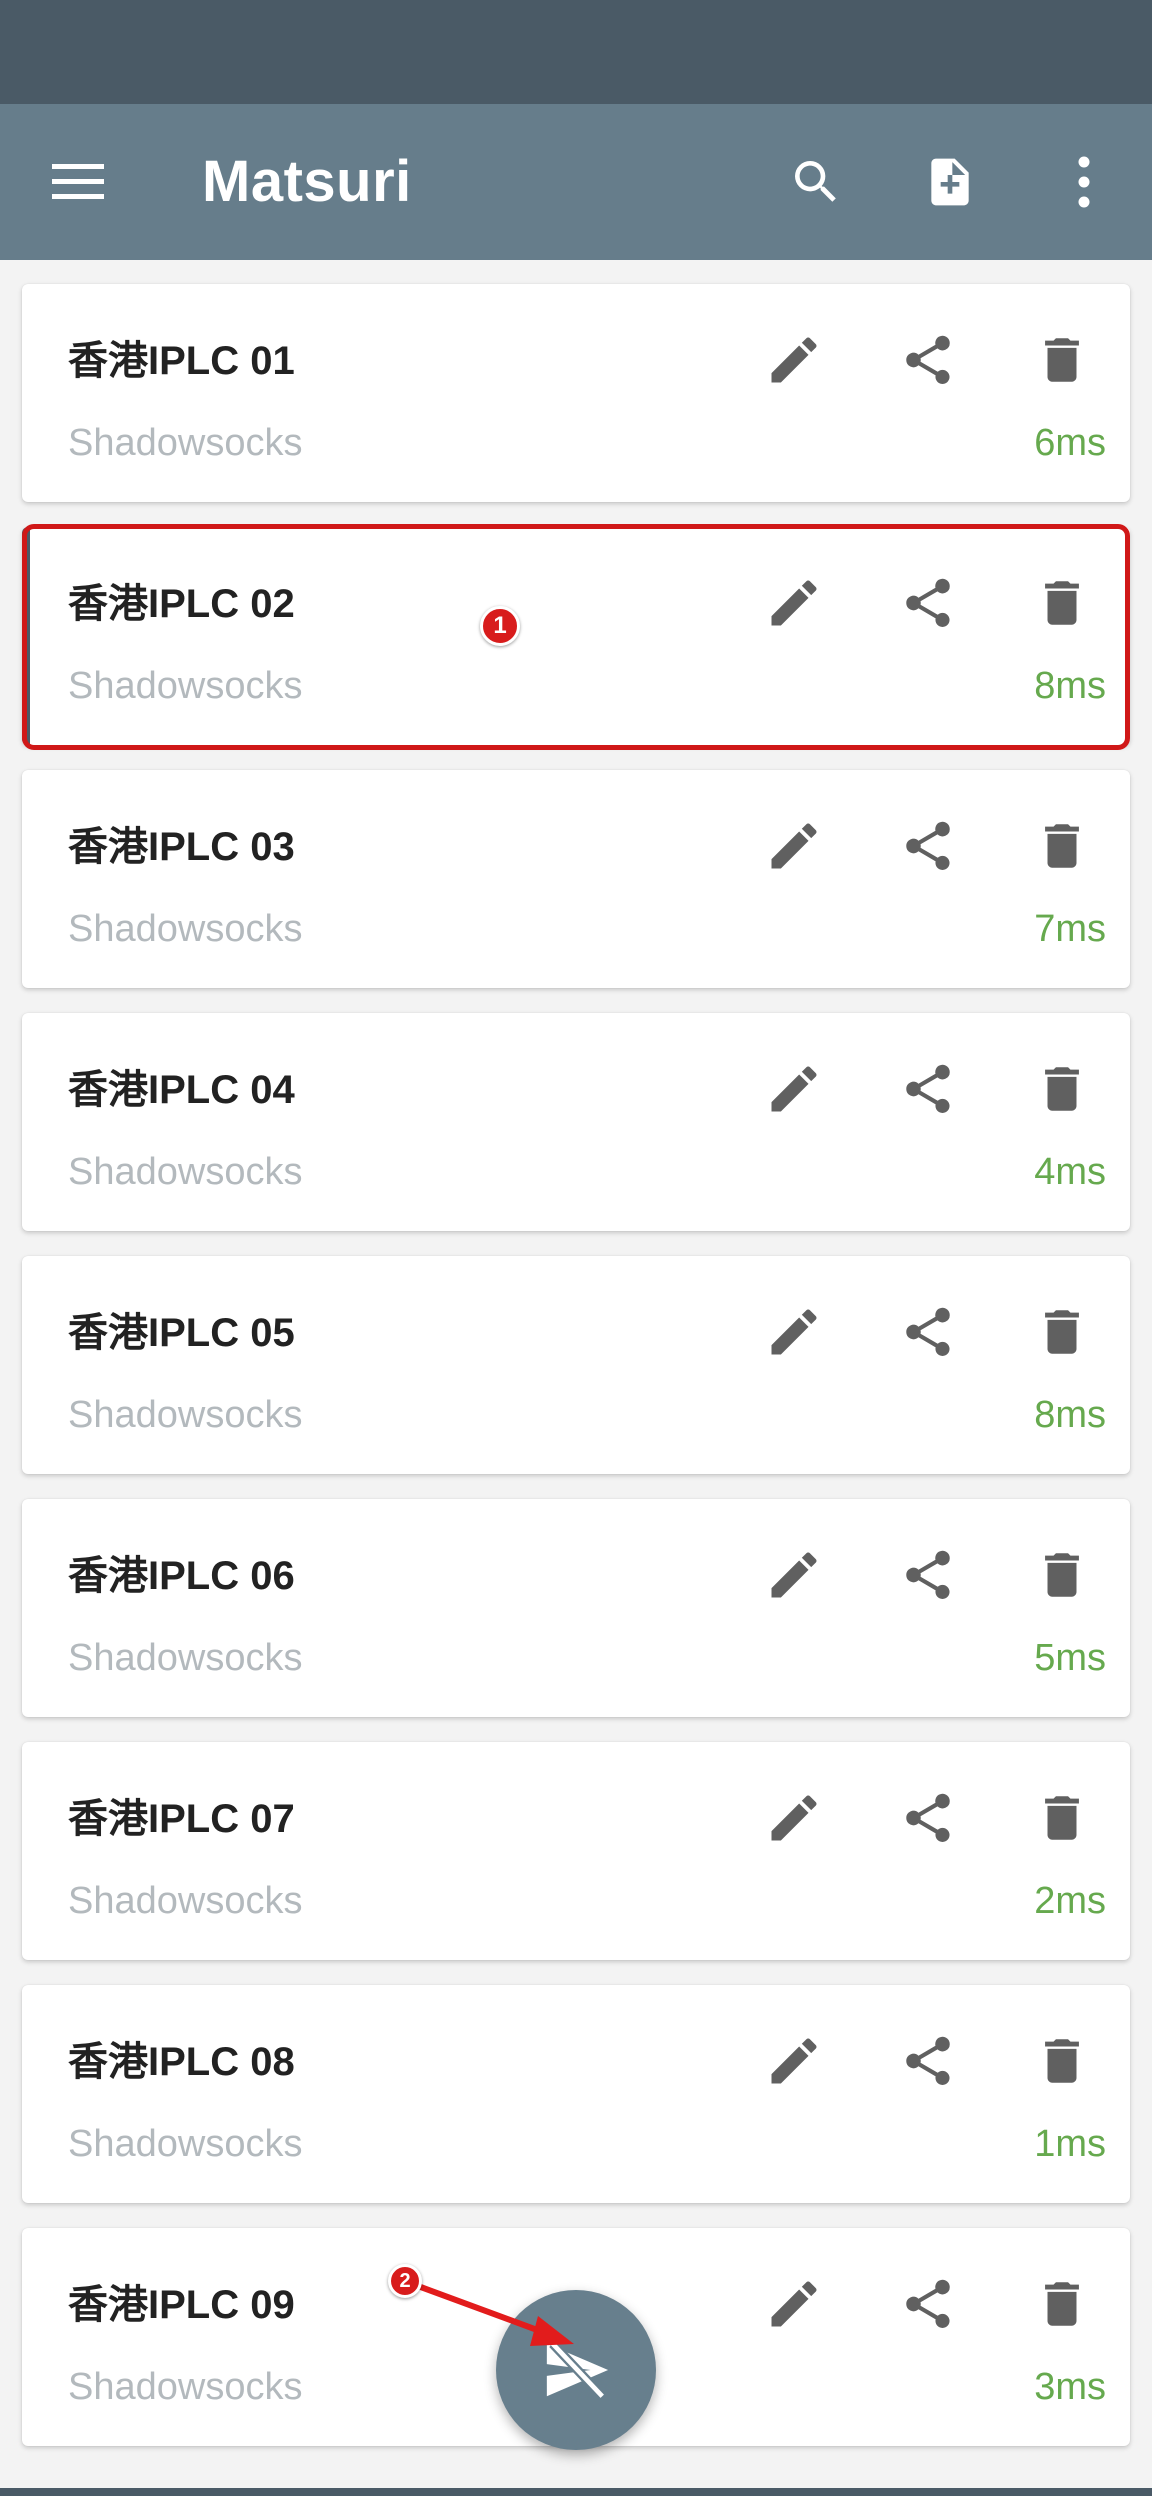  Describe the element at coordinates (1084, 182) in the screenshot. I see `more-vert-icon` at that location.